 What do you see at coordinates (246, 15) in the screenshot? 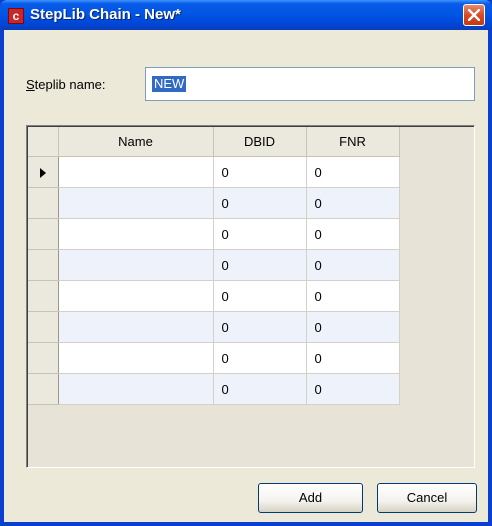
I see `title-bar: c StepLib Chain - New*` at bounding box center [246, 15].